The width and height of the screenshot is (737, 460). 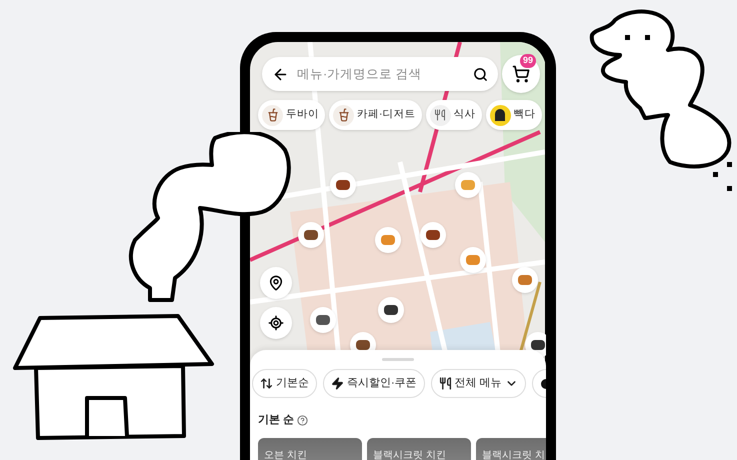 I want to click on store-card: 블랙시크릿 치킨, so click(x=419, y=449).